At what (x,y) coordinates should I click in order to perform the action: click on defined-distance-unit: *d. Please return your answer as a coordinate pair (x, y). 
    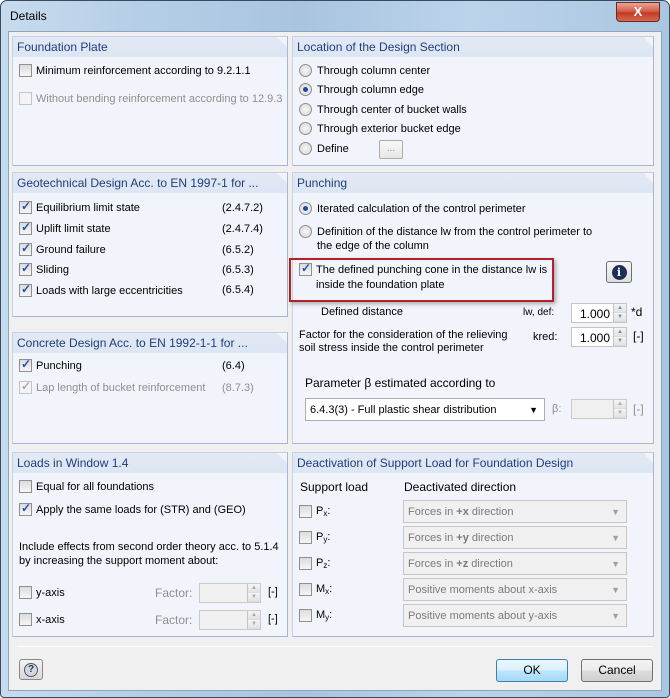
    Looking at the image, I should click on (637, 312).